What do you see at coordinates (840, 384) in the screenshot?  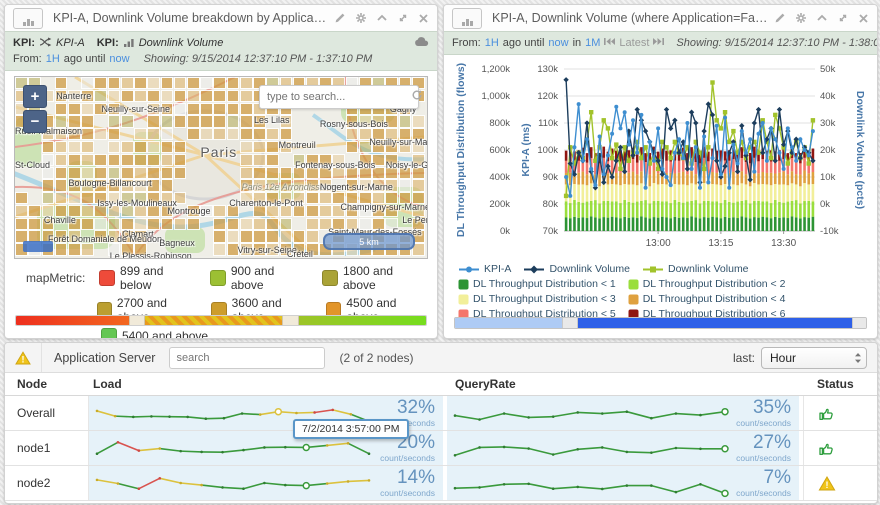 I see `column-header-status: Status` at bounding box center [840, 384].